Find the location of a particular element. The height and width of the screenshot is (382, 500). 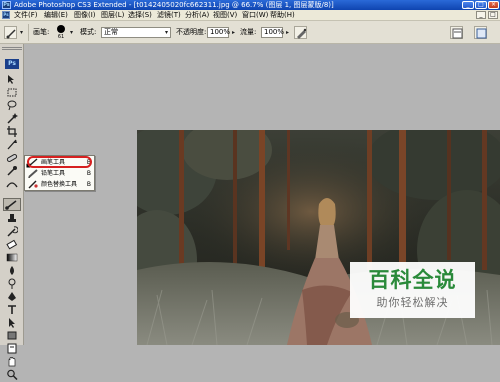

zoom-tool is located at coordinates (12, 375).